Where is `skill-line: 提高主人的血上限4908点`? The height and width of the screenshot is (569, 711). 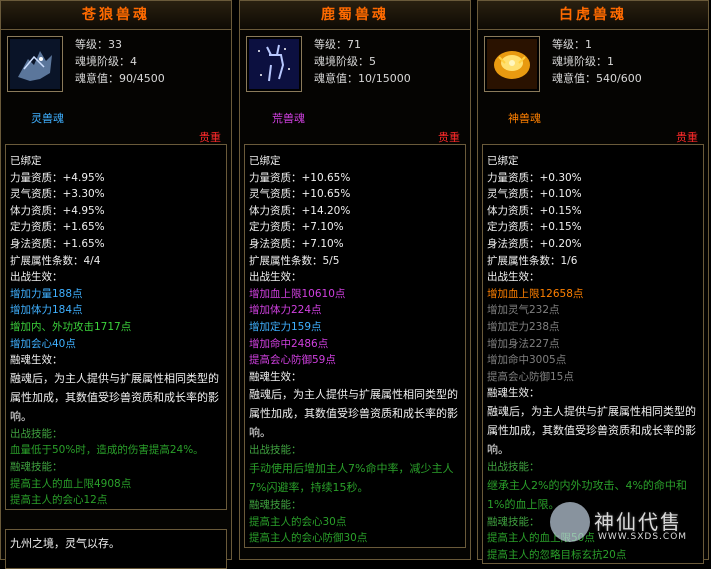
skill-line: 提高主人的血上限4908点 is located at coordinates (71, 483).